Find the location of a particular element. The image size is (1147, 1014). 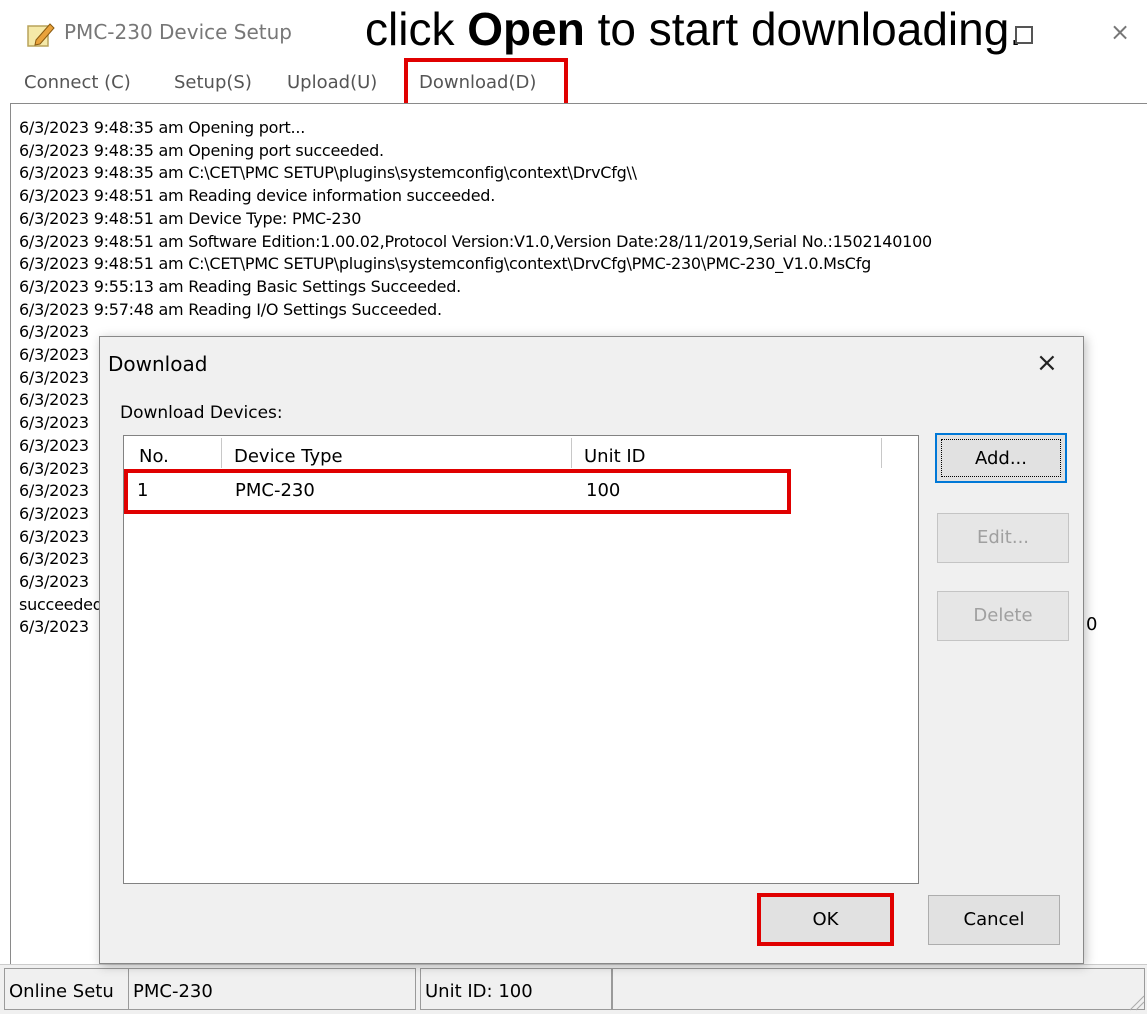

dialog-title: Download is located at coordinates (158, 364).